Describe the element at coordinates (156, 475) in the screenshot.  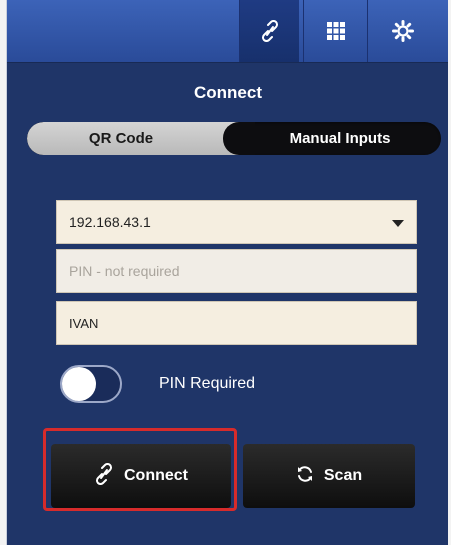
I see `connect-button-label: Connect` at that location.